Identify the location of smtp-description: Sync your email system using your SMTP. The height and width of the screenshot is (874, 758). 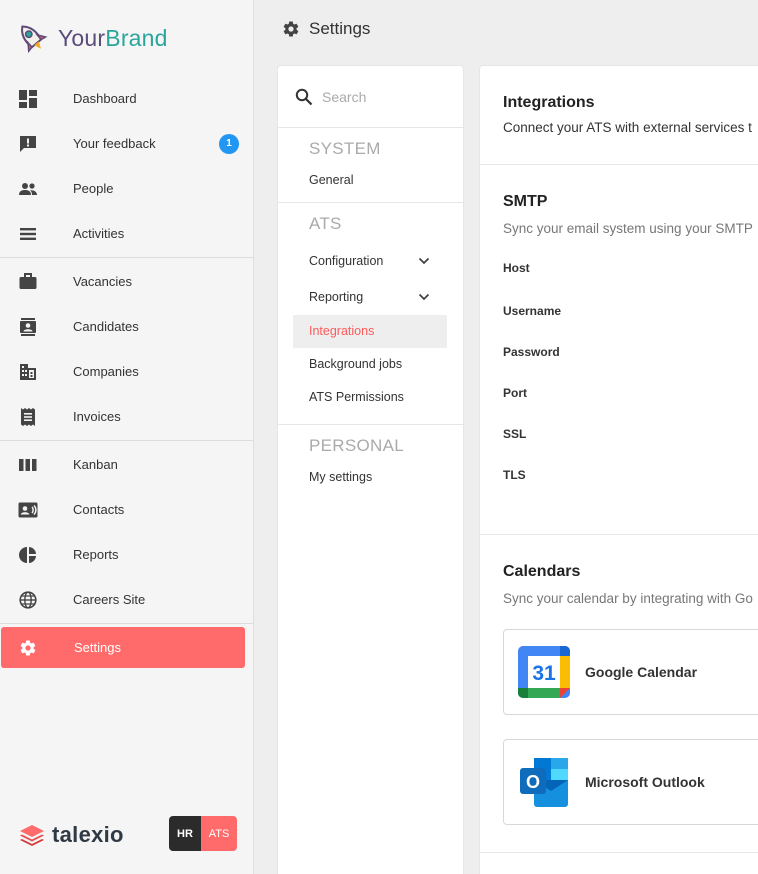
(628, 228).